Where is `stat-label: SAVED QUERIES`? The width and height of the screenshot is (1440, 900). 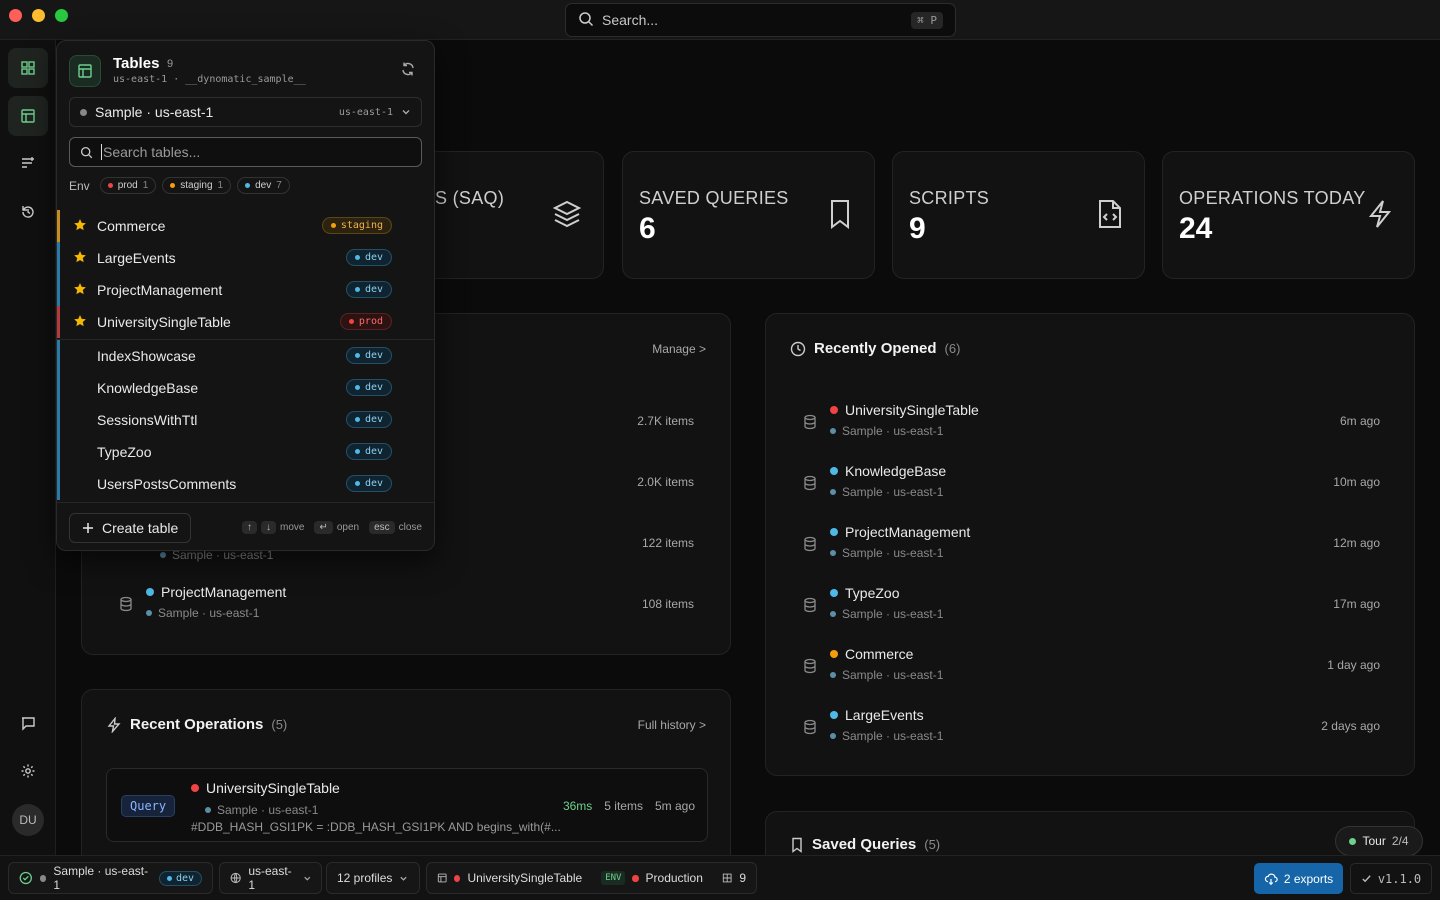 stat-label: SAVED QUERIES is located at coordinates (714, 198).